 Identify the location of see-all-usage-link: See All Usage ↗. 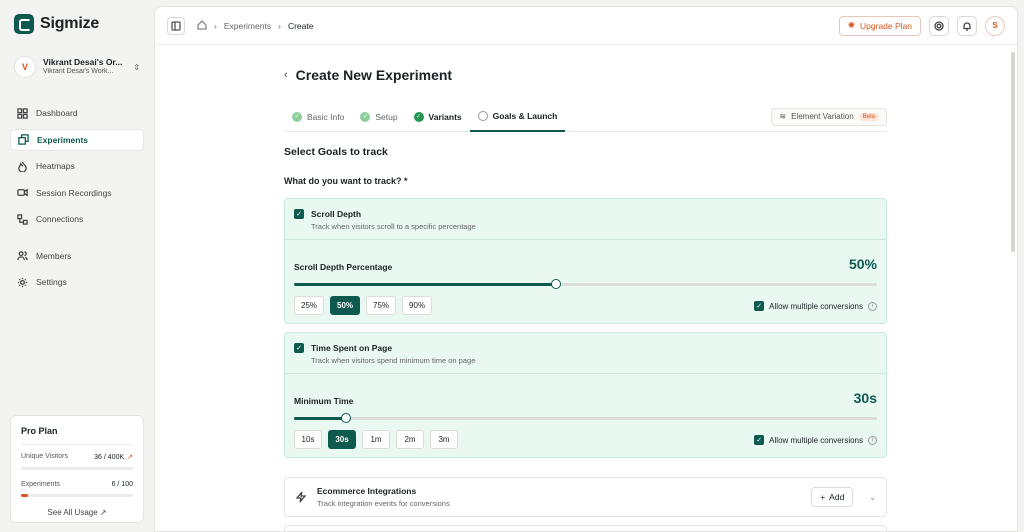
(77, 512).